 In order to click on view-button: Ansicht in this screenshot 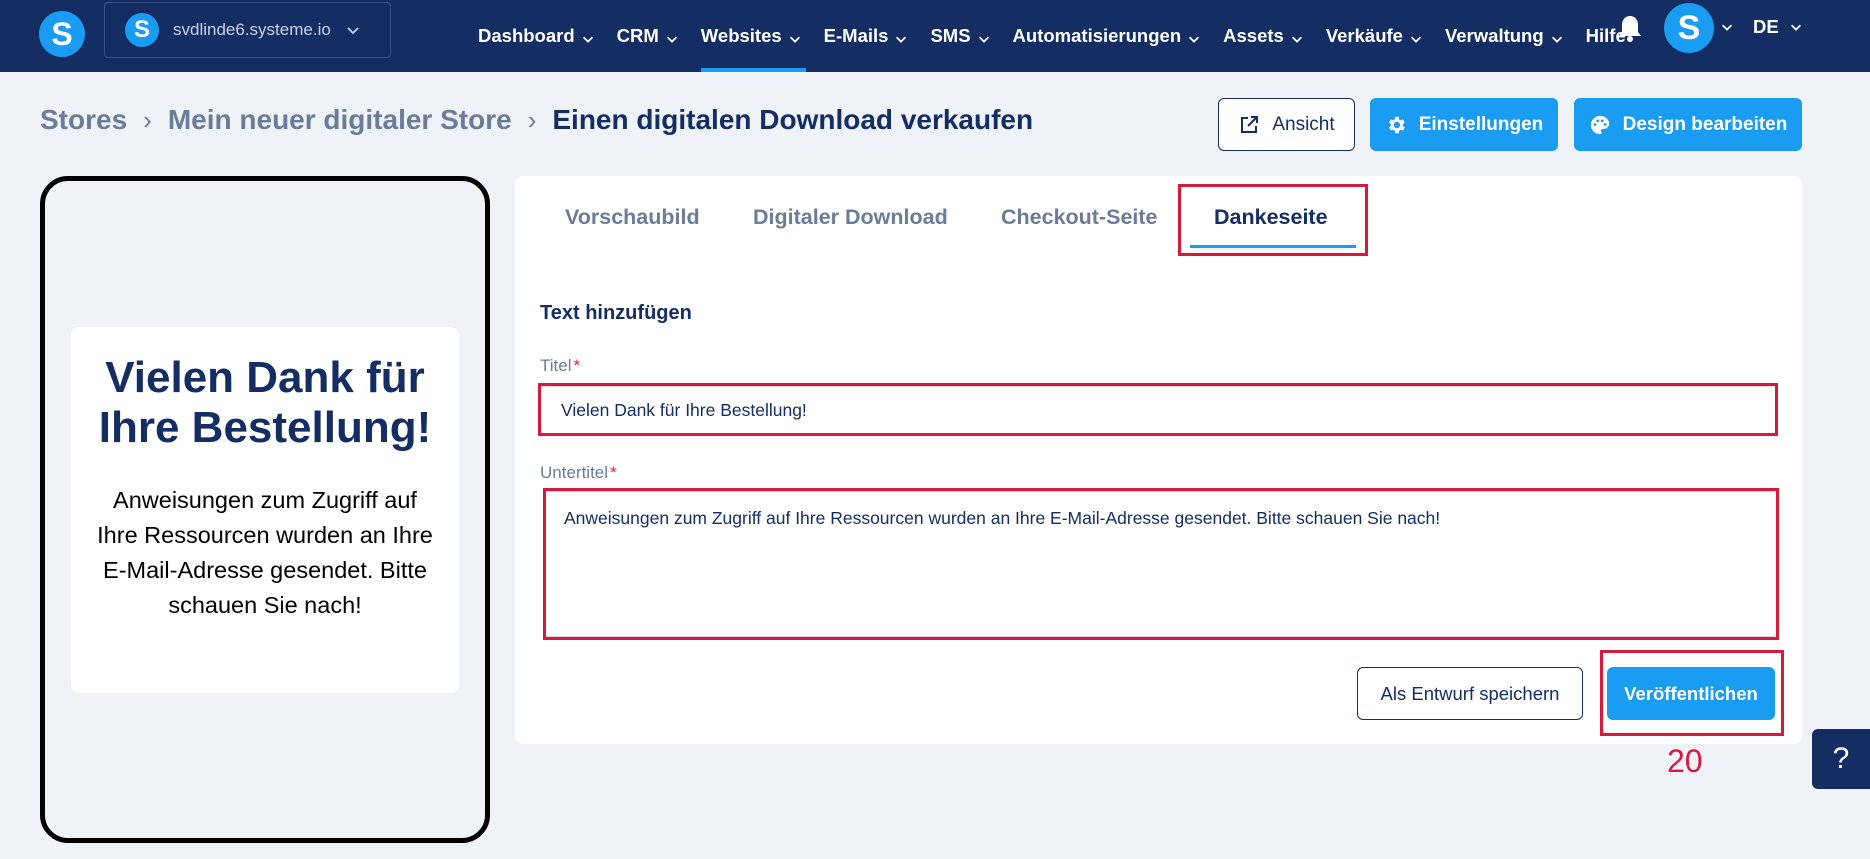, I will do `click(1286, 124)`.